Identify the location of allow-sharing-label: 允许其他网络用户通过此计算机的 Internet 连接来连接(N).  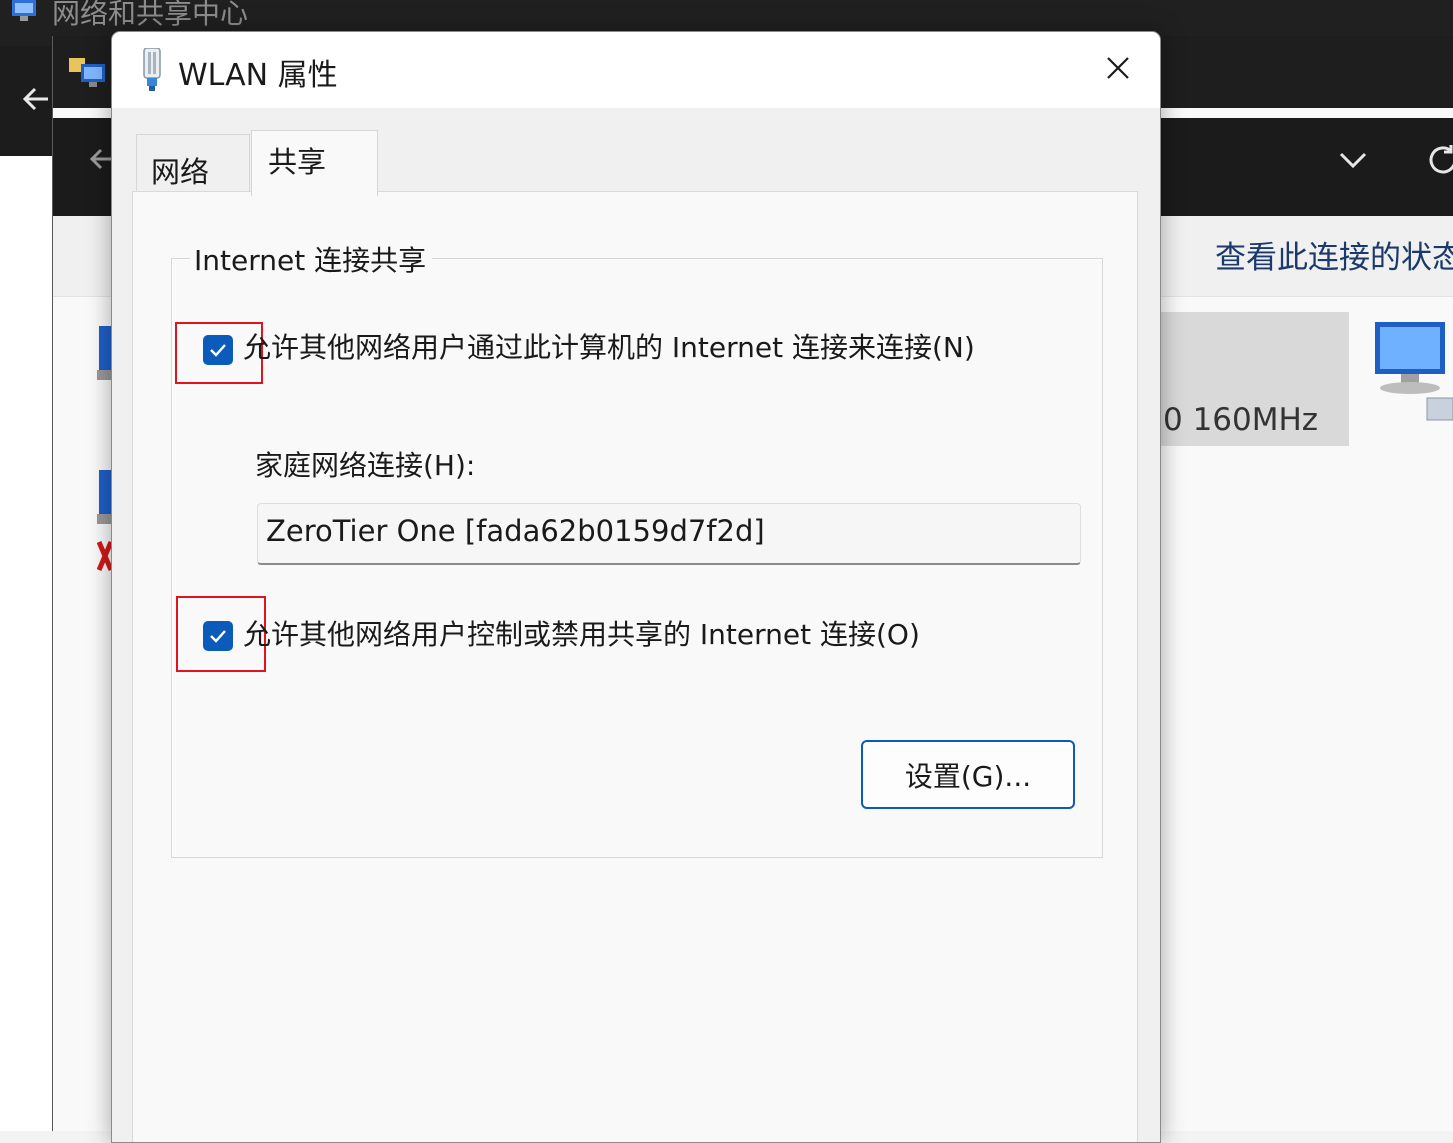
(609, 346).